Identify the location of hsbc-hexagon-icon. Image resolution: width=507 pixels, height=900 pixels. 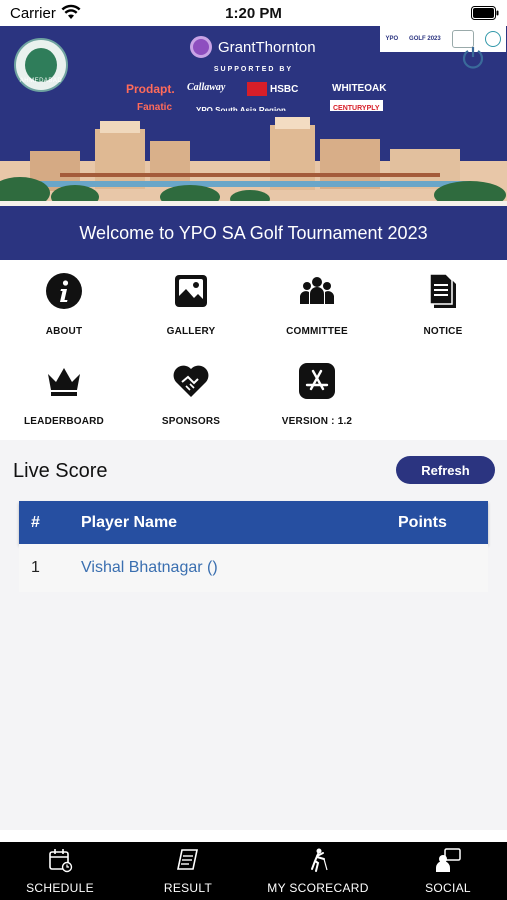
(257, 89).